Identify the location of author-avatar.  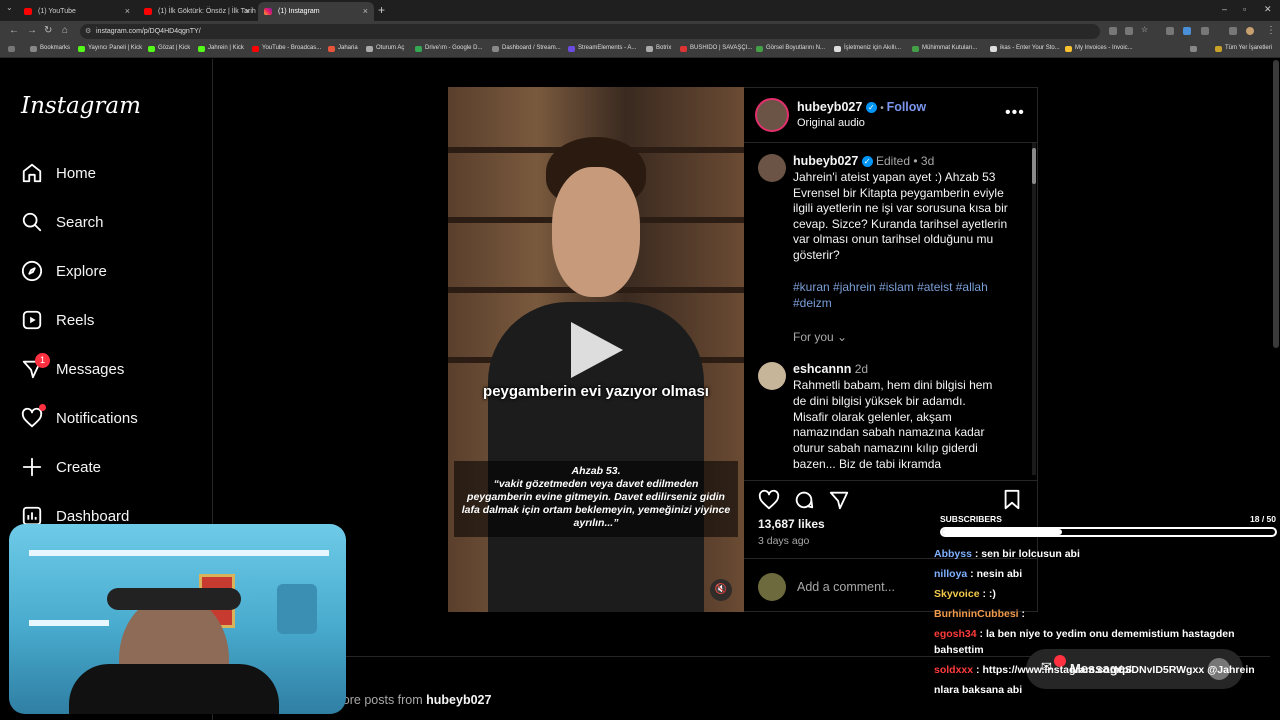
(772, 115).